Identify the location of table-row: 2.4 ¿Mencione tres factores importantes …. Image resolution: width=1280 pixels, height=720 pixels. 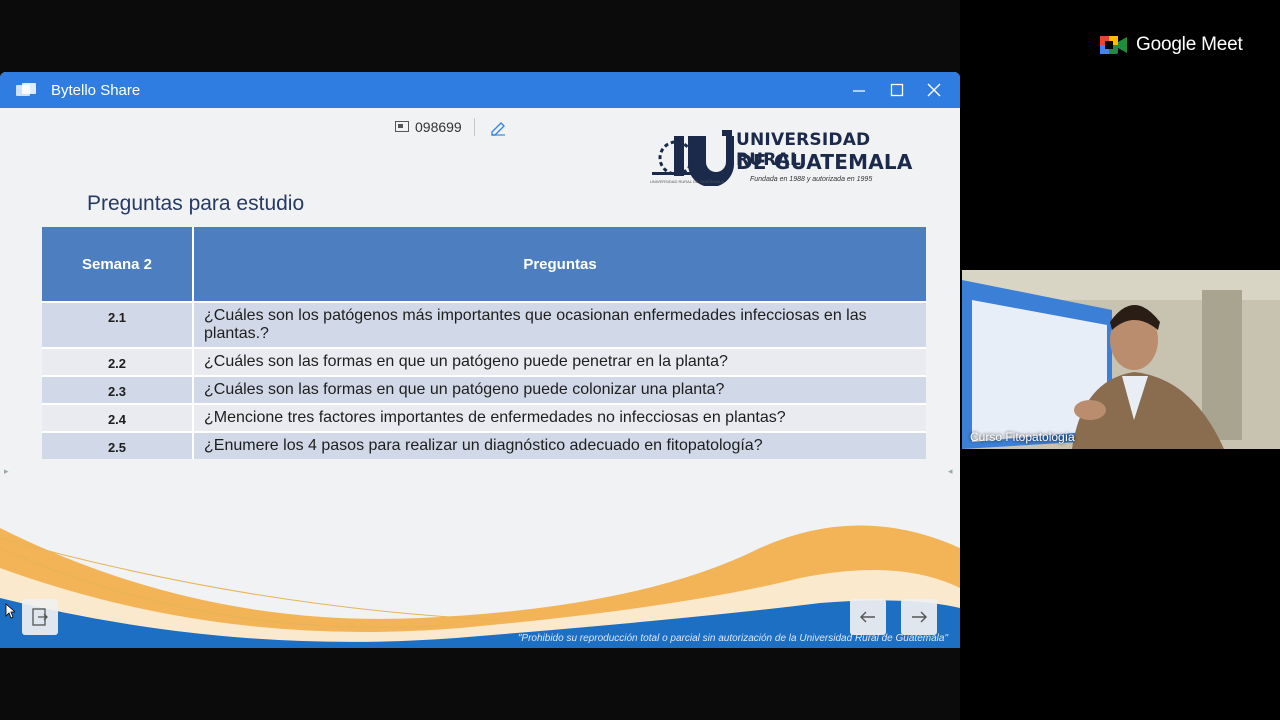
(484, 417).